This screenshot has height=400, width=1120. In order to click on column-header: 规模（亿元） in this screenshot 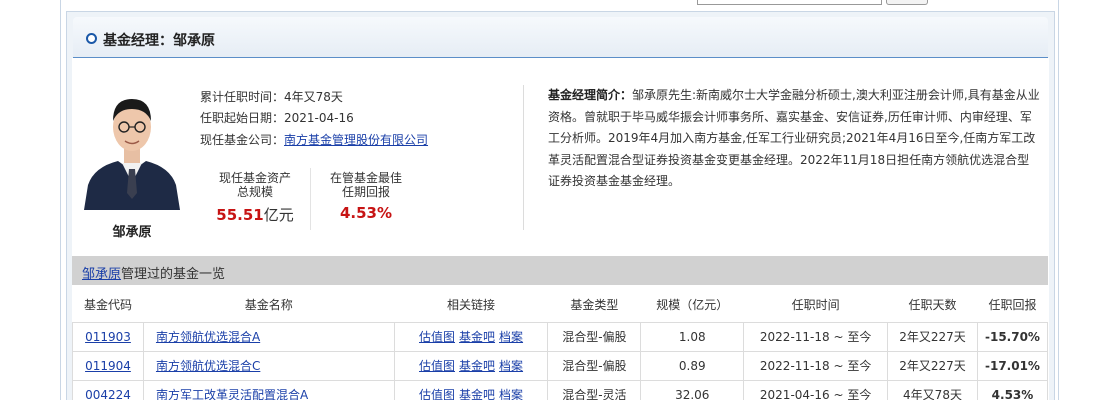, I will do `click(692, 304)`.